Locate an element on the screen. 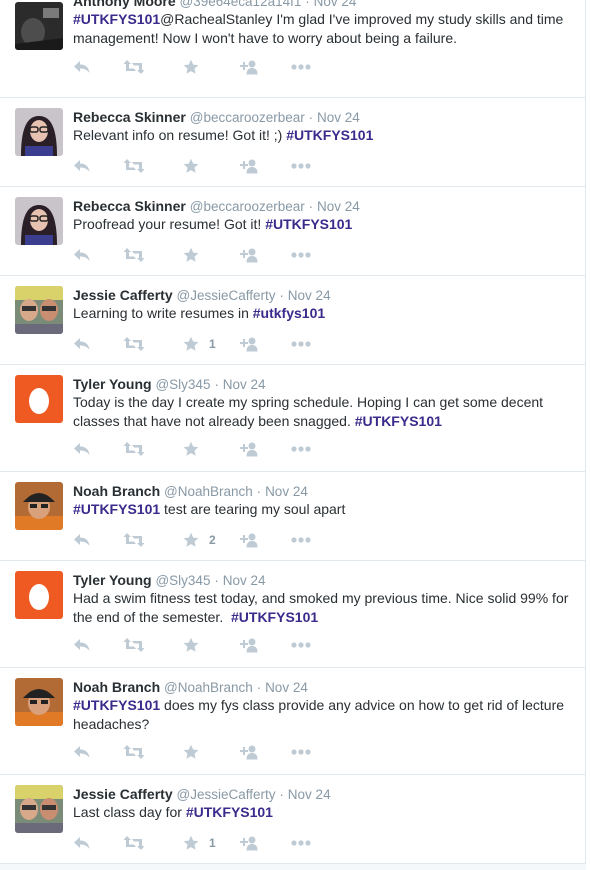 This screenshot has height=870, width=591. hashtag-link: #utkfys101 is located at coordinates (289, 313).